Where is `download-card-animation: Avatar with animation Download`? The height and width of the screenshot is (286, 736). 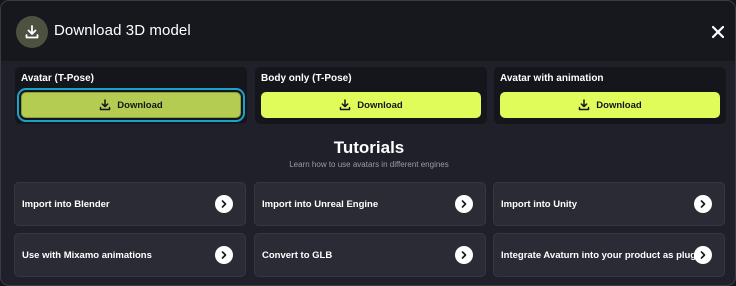 download-card-animation: Avatar with animation Download is located at coordinates (610, 95).